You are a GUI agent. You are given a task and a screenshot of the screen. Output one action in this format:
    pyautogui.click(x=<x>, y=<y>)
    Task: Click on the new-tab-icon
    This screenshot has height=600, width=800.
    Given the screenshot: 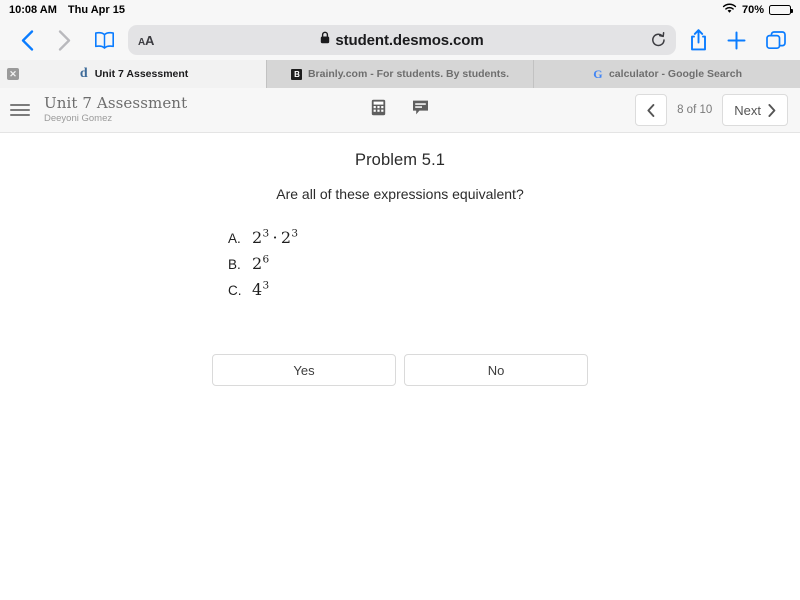 What is the action you would take?
    pyautogui.click(x=736, y=40)
    